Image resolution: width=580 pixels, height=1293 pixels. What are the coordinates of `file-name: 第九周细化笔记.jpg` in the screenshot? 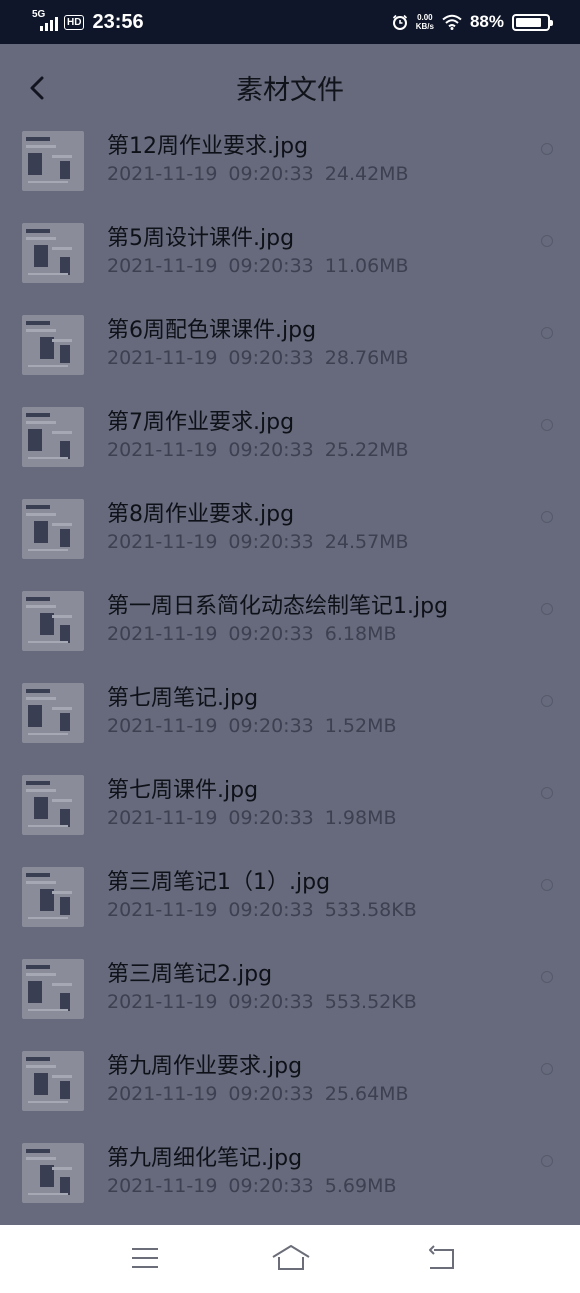 It's located at (205, 1158).